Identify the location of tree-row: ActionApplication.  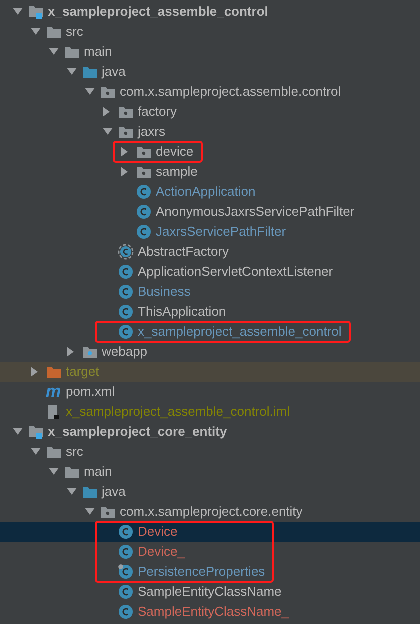
(187, 192).